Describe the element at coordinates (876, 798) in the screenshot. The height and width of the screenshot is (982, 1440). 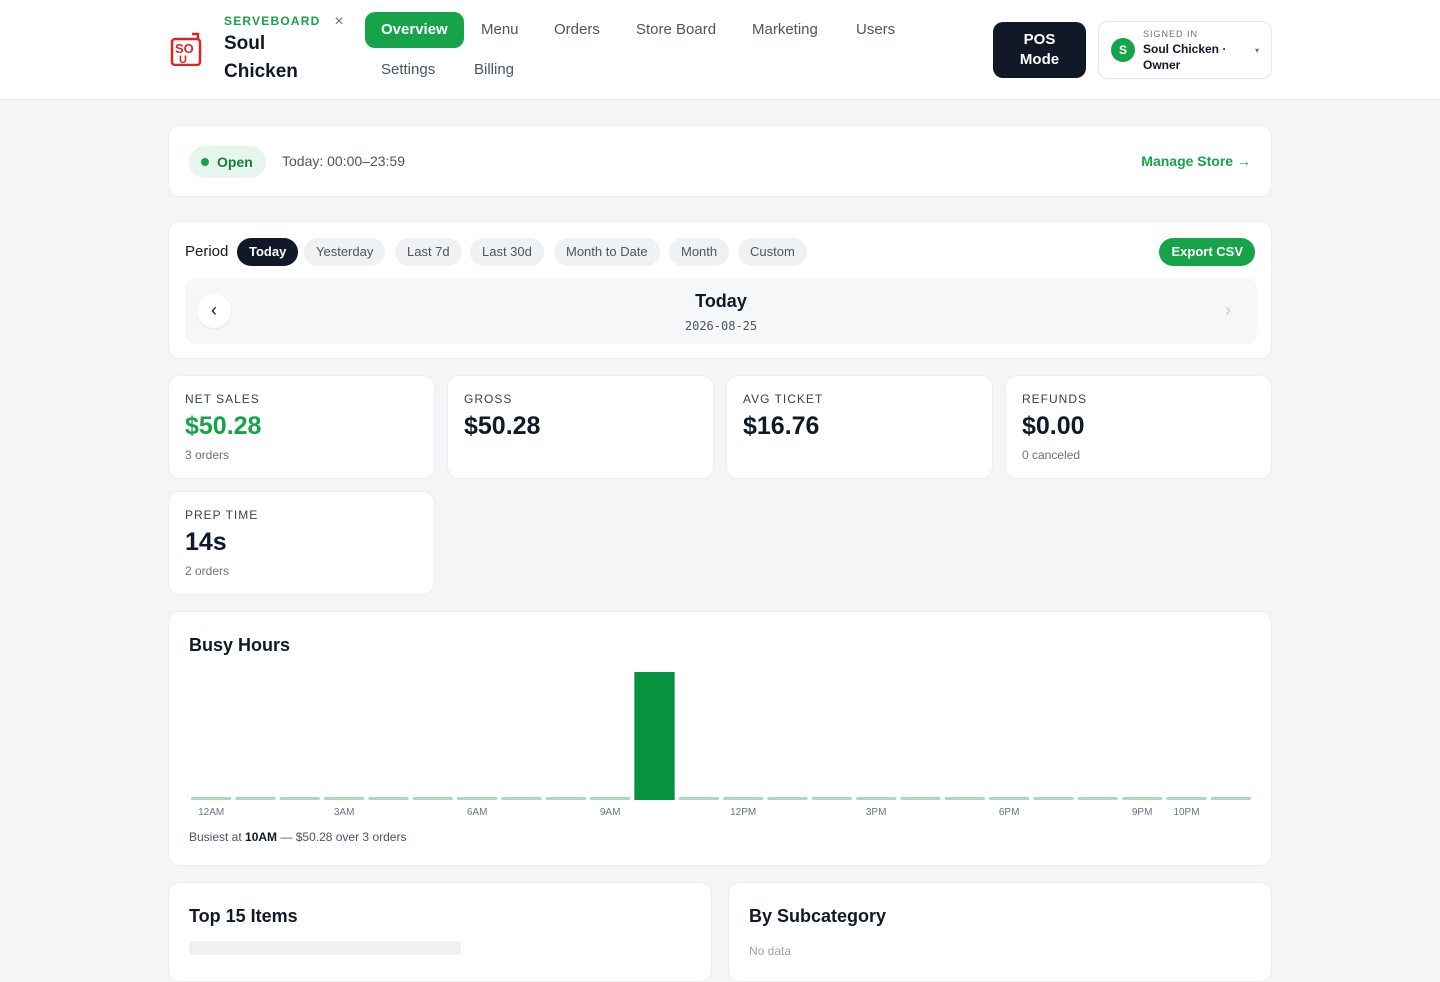
I see `hour-bar-3PM` at that location.